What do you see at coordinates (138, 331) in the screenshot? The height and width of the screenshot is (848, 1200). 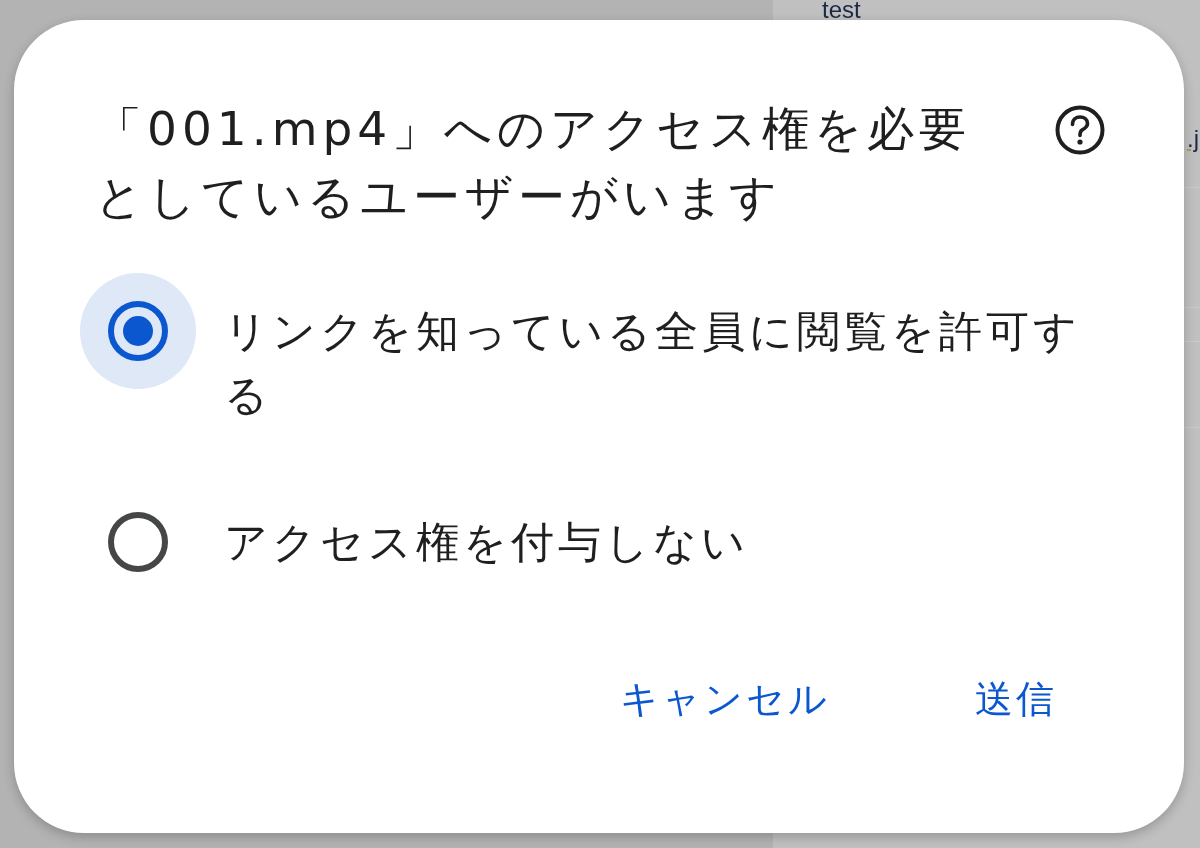 I see `radio-selected-icon` at bounding box center [138, 331].